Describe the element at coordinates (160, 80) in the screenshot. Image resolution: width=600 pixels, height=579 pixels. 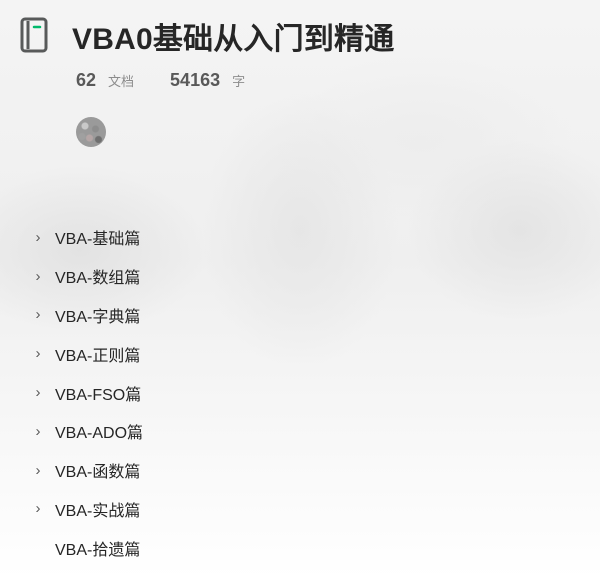
I see `book-stats: 62 文档 54163 字` at that location.